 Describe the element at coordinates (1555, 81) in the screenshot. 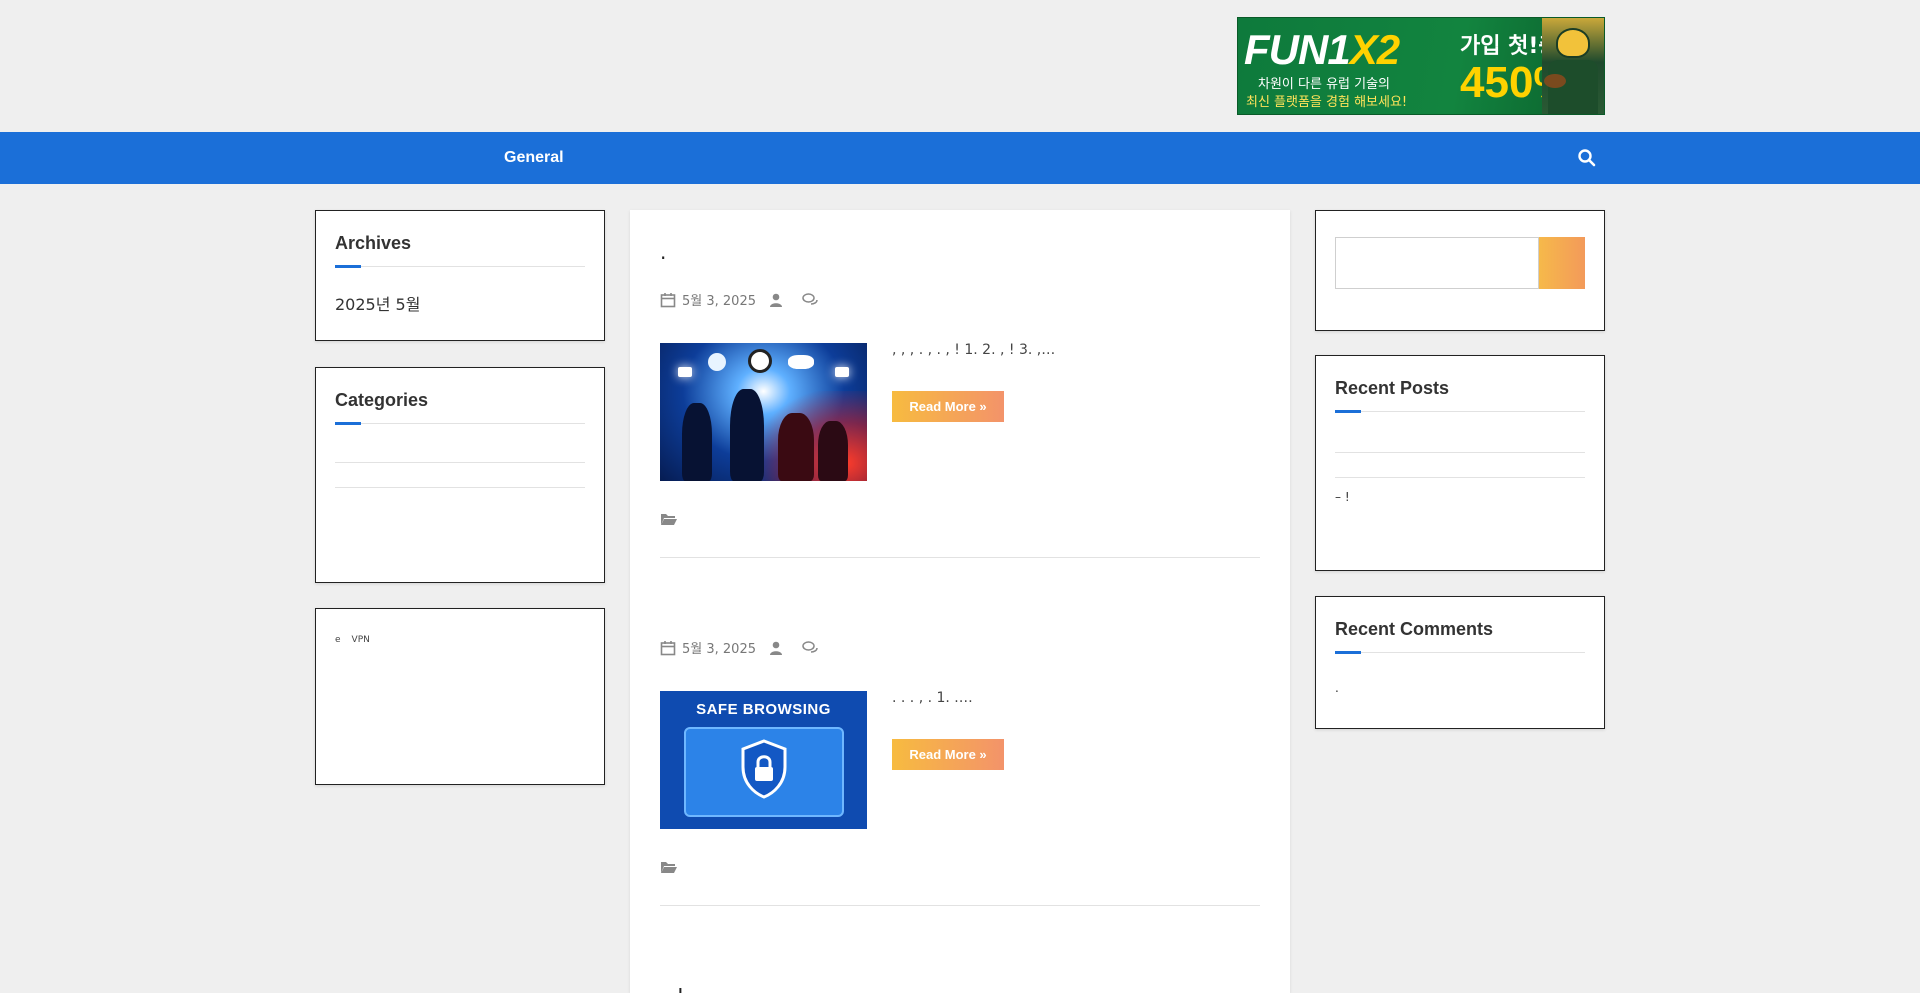

I see `football-shape` at that location.